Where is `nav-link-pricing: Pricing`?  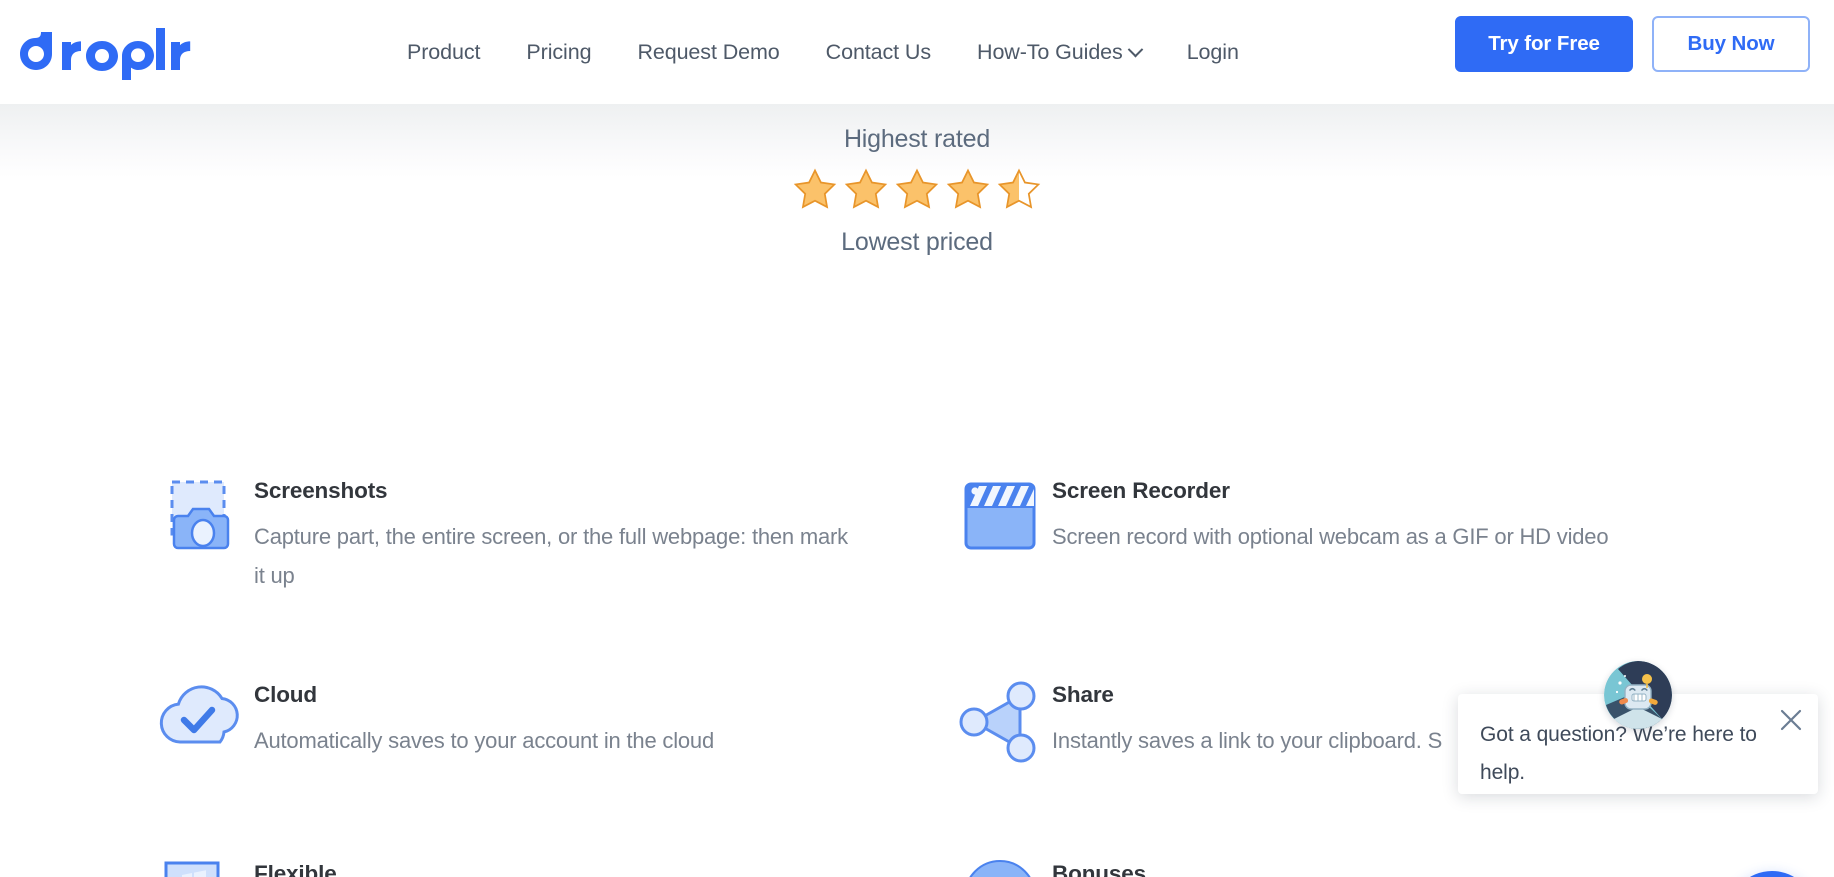
nav-link-pricing: Pricing is located at coordinates (558, 52).